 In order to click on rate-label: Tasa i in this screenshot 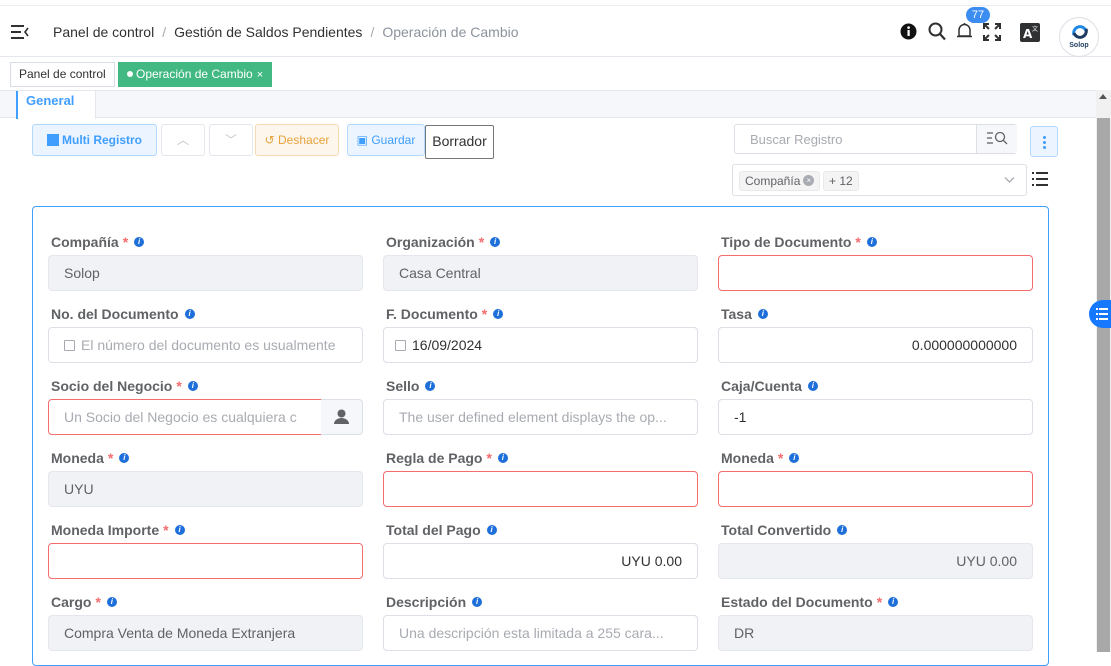, I will do `click(744, 314)`.